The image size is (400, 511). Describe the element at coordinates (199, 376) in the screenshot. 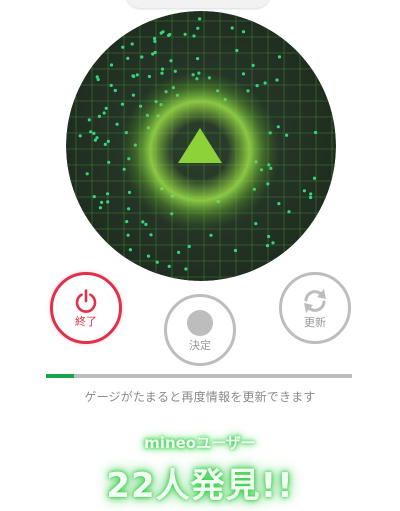

I see `refresh-gauge` at that location.